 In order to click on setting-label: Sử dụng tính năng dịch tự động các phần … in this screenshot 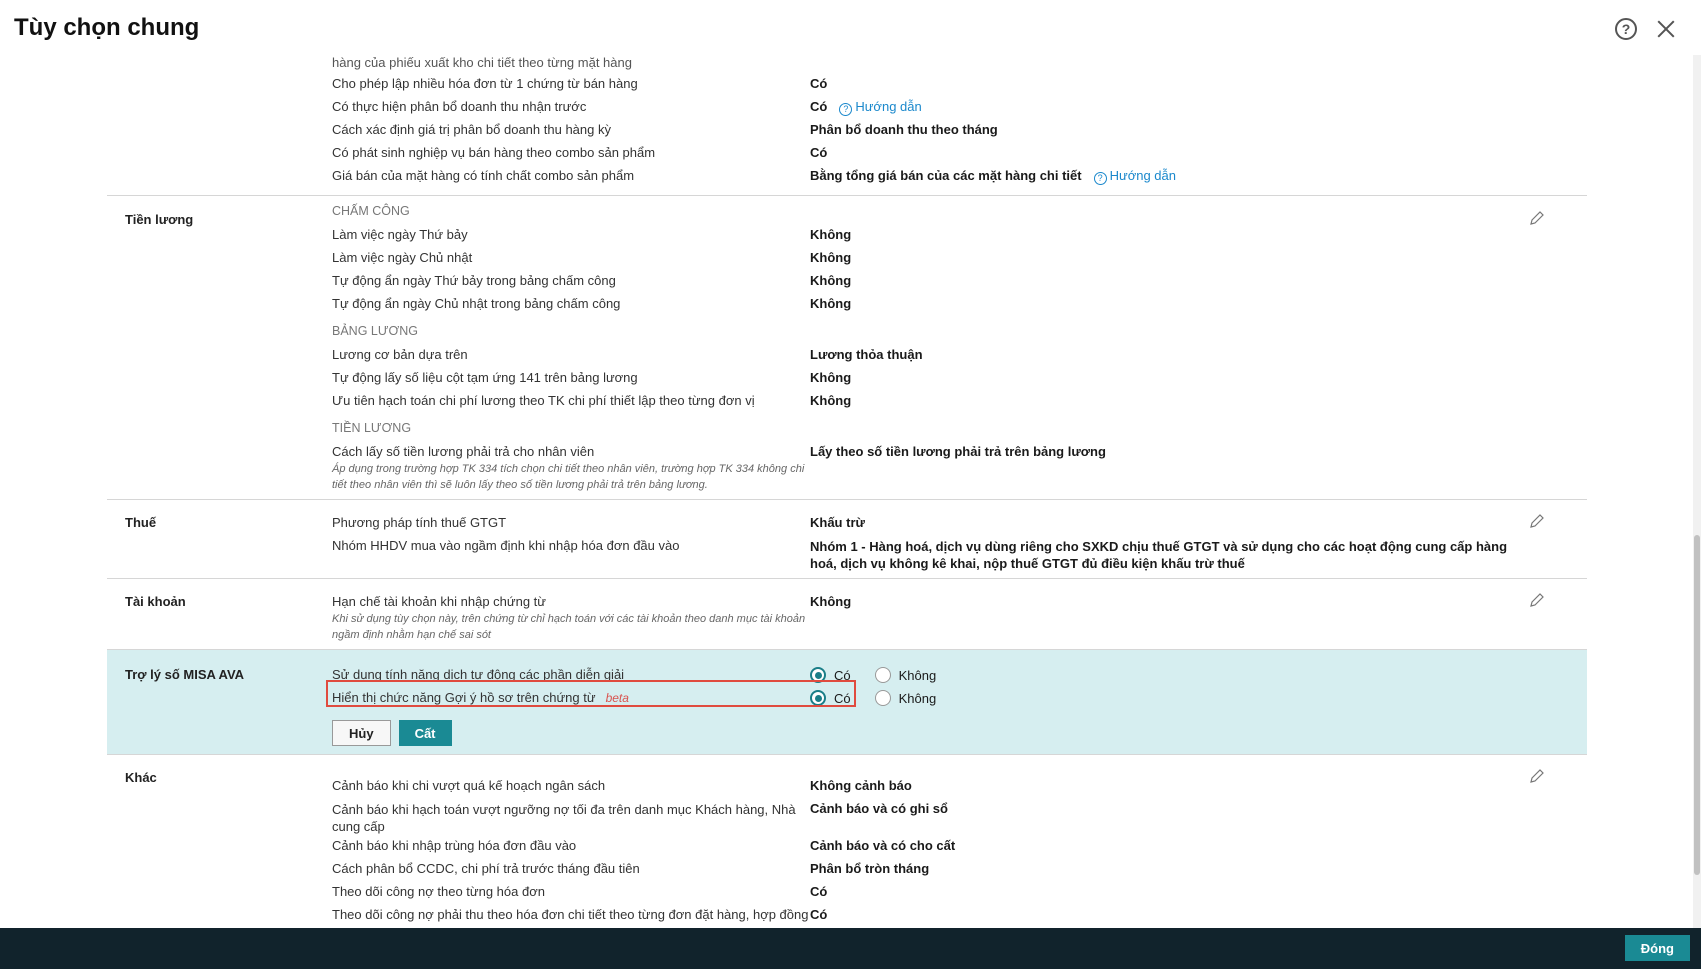, I will do `click(478, 674)`.